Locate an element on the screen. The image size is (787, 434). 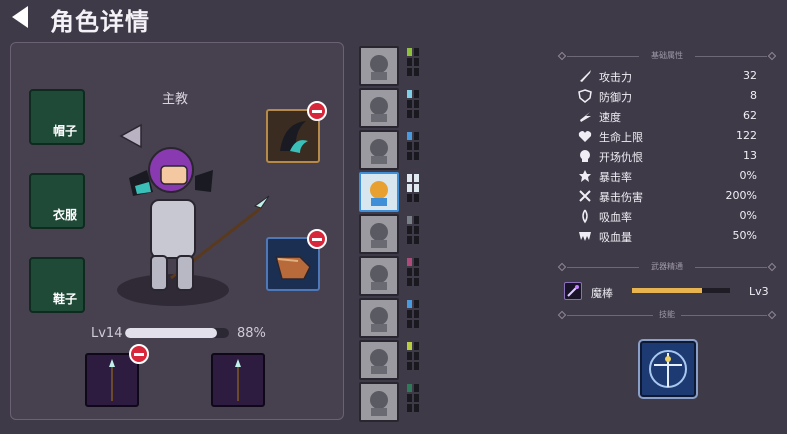
clothes-slot-label: 衣服 is located at coordinates (64, 215).